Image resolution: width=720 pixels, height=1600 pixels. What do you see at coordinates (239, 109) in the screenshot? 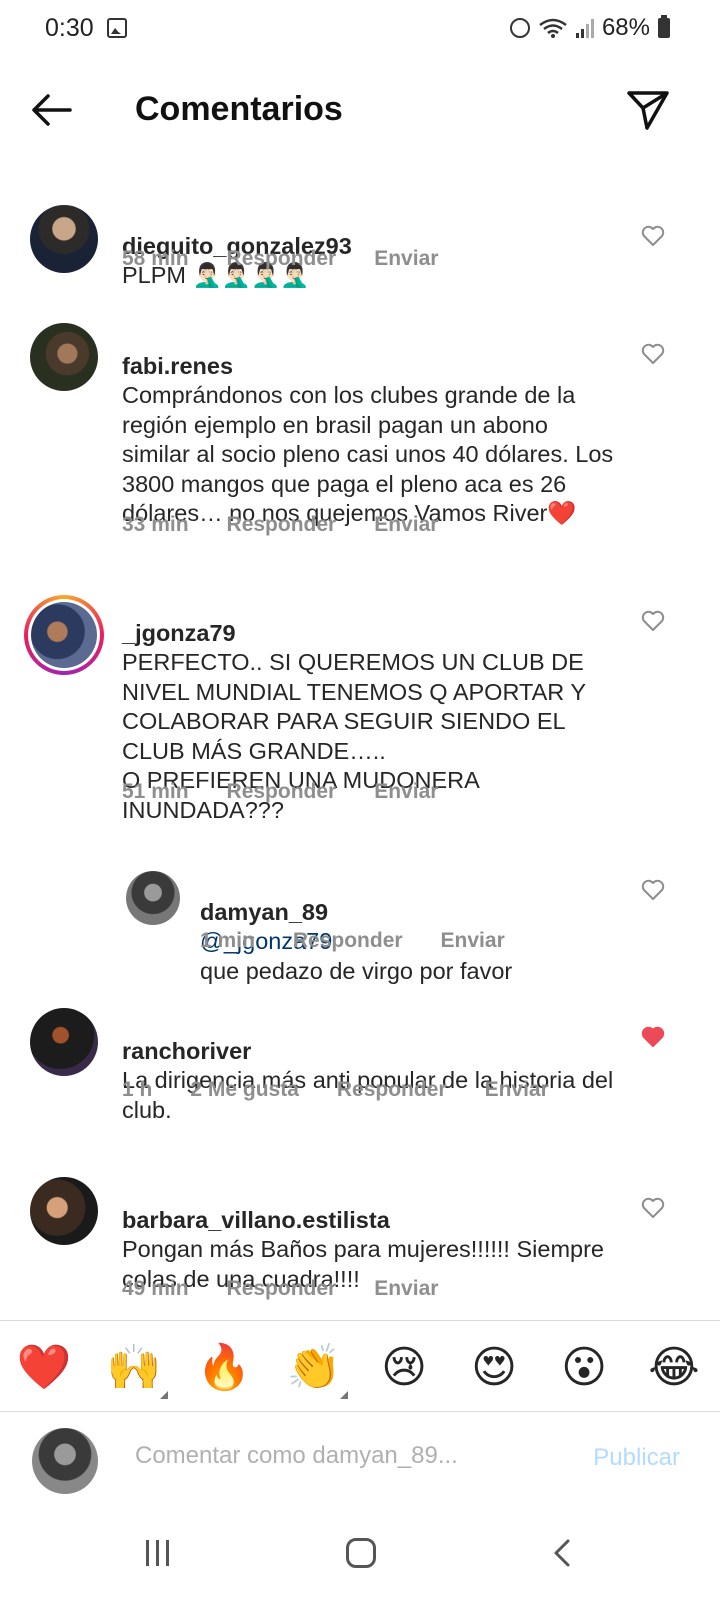
I see `page-title: Comentarios` at bounding box center [239, 109].